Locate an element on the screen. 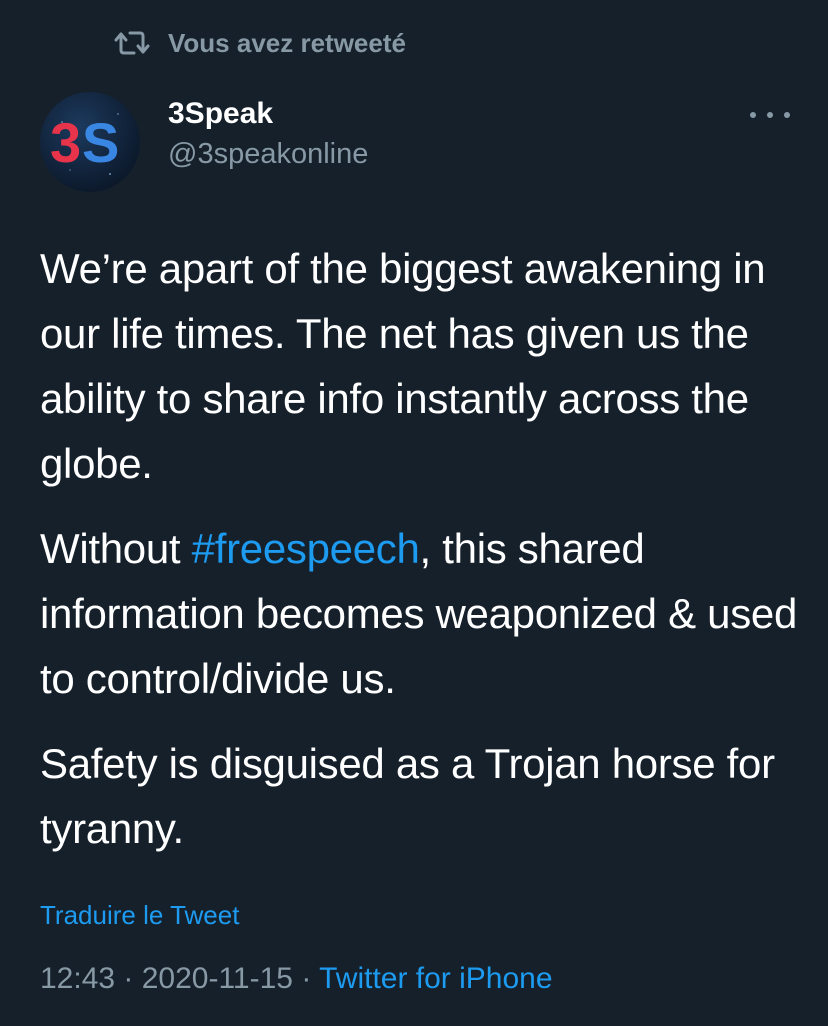 The width and height of the screenshot is (828, 1026). translate-tweet-link: Traduire le Tweet is located at coordinates (139, 915).